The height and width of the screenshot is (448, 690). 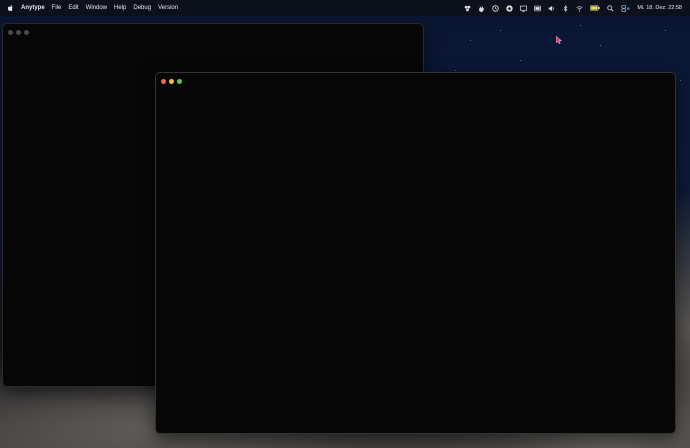 What do you see at coordinates (142, 8) in the screenshot?
I see `menu-debug: Debug` at bounding box center [142, 8].